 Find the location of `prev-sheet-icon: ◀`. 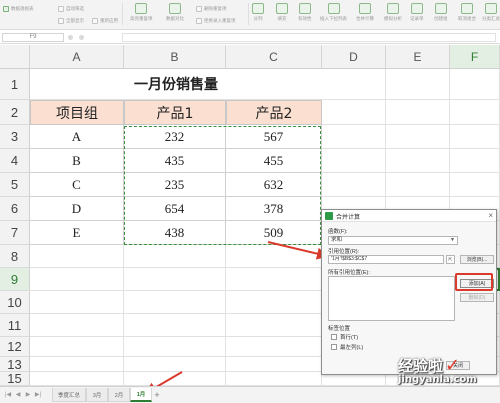

prev-sheet-icon: ◀ is located at coordinates (18, 394).